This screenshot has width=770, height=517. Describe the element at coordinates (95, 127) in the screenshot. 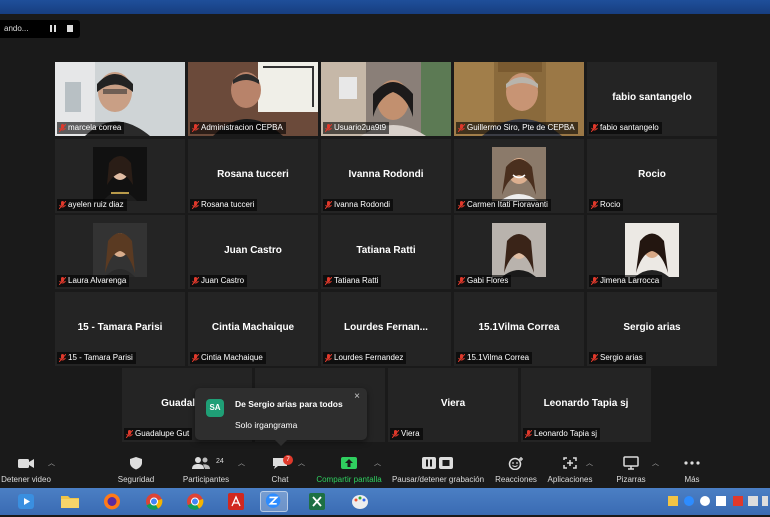

I see `participant-name-text: marcela correa` at that location.